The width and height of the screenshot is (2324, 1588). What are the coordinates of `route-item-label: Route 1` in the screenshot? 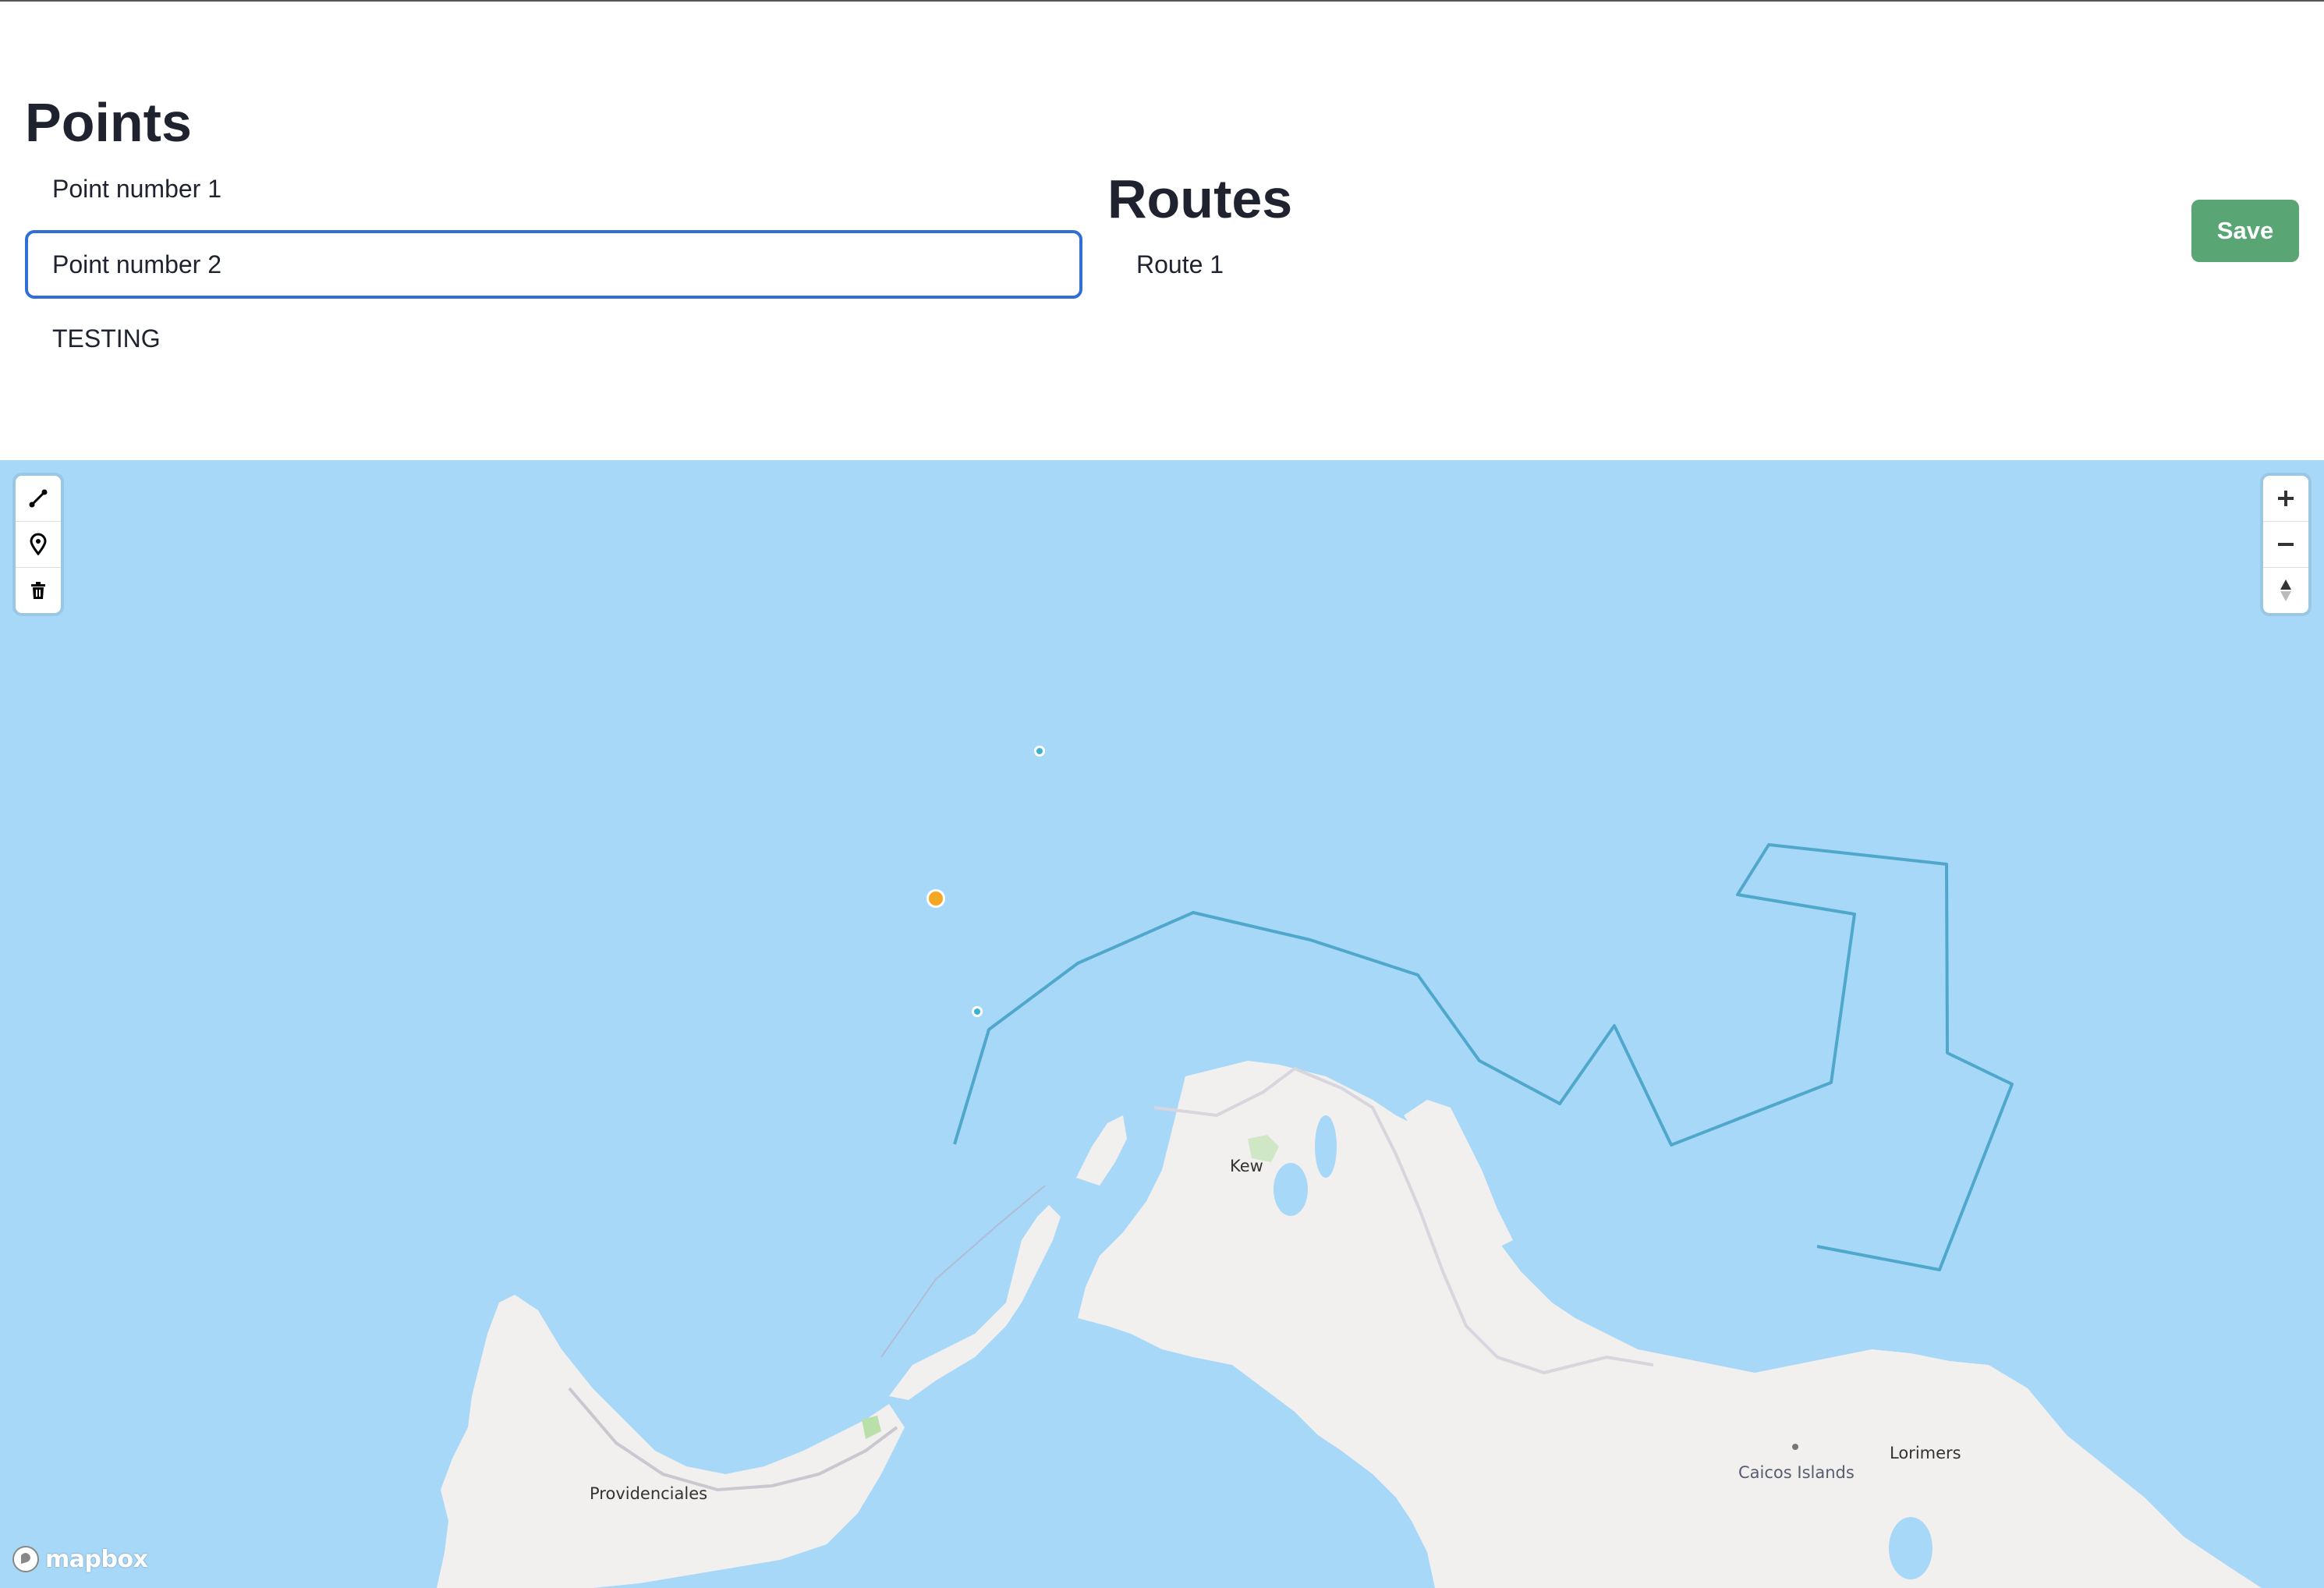 It's located at (1180, 264).